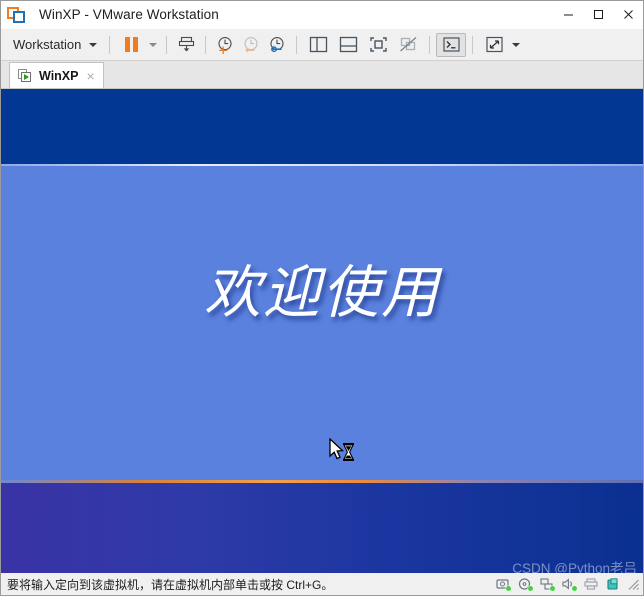 The width and height of the screenshot is (644, 596). What do you see at coordinates (17, 15) in the screenshot?
I see `vmware-logo-icon` at bounding box center [17, 15].